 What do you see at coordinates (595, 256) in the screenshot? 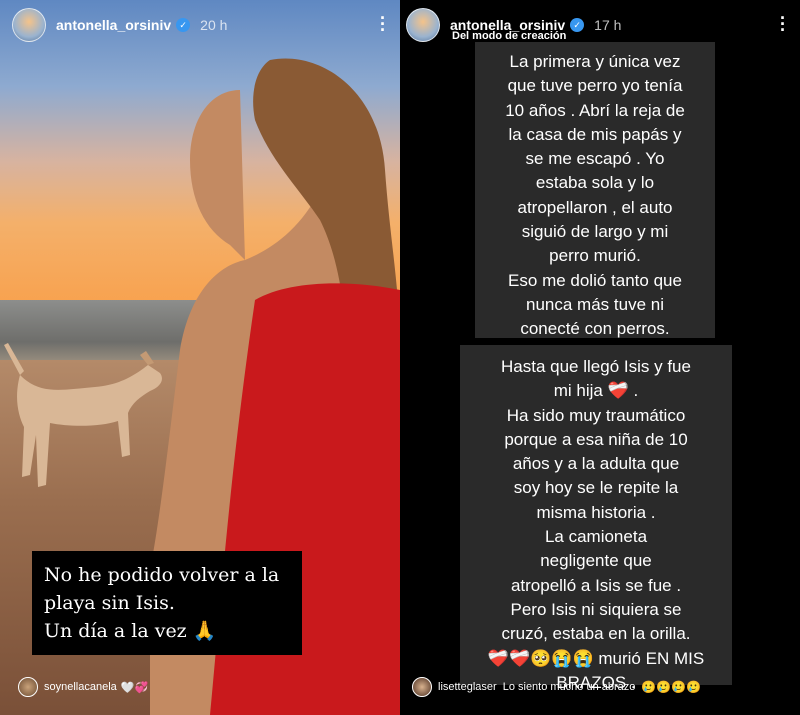
I see `text-line: perro murió.` at bounding box center [595, 256].